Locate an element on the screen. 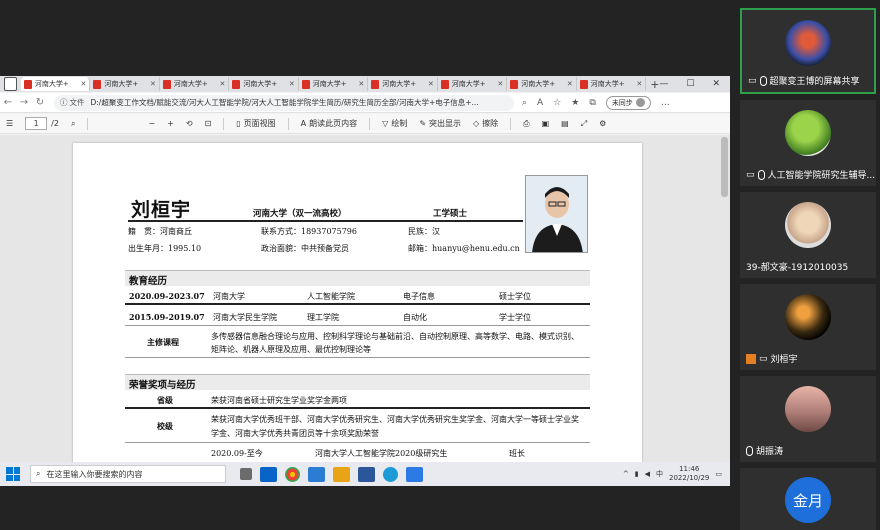  favorites-list-icon: ★ is located at coordinates (575, 103).